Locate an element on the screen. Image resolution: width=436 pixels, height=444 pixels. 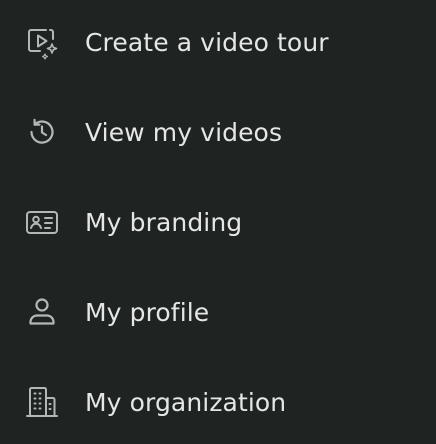
menu-item-create-video-tour: Create a video tour is located at coordinates (218, 42).